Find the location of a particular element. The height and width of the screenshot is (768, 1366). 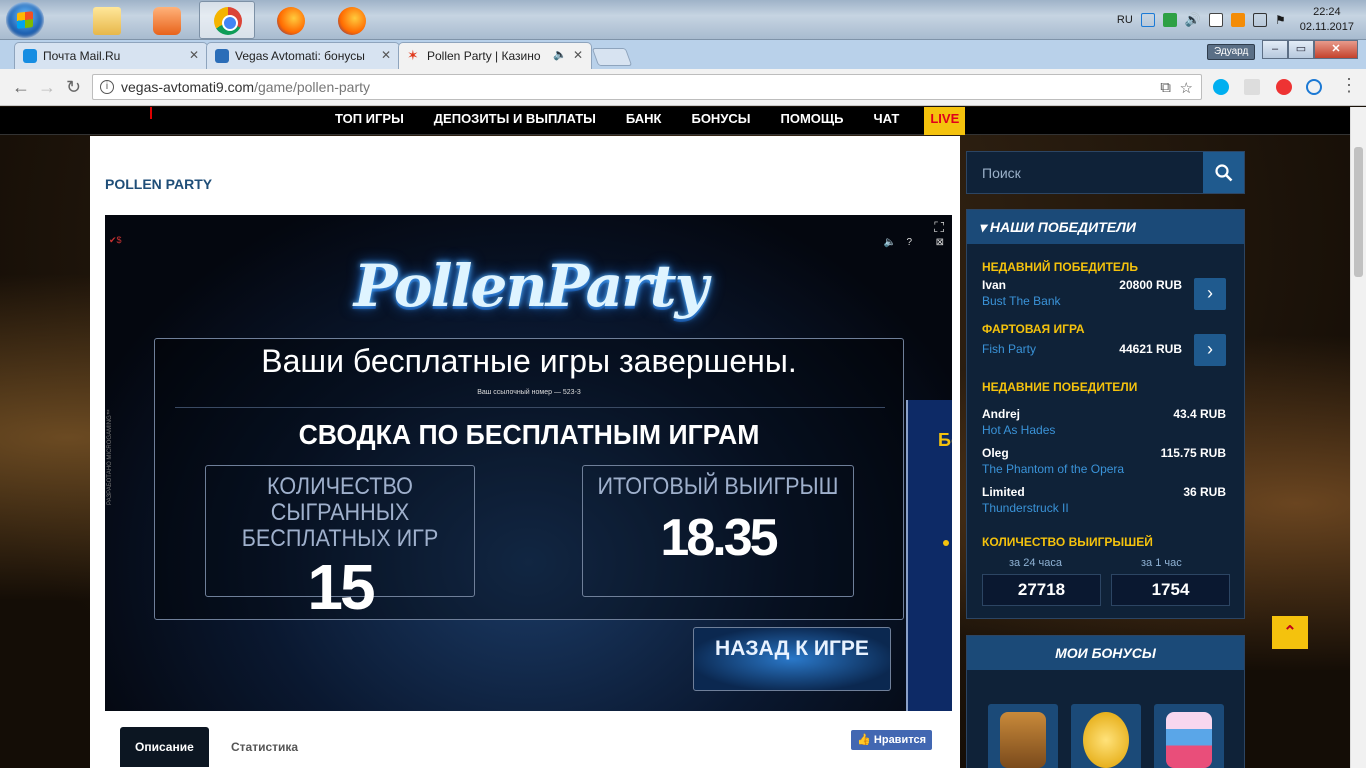

list-item: Limited Thunderstruck II 36 RUB is located at coordinates (1104, 500).